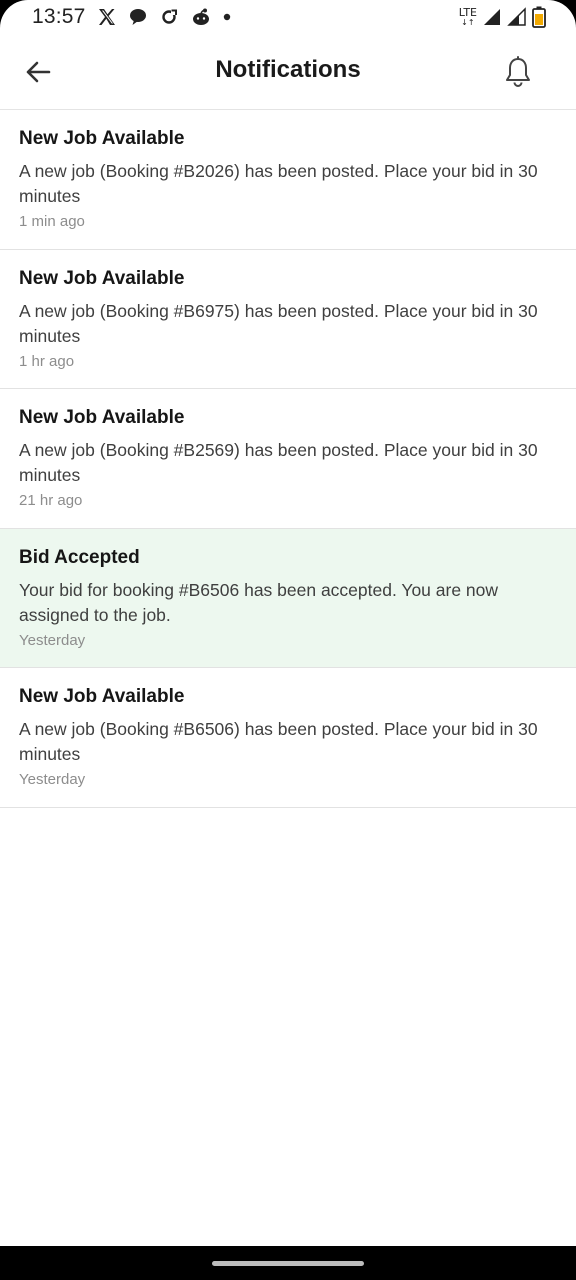  What do you see at coordinates (201, 17) in the screenshot?
I see `reddit-icon` at bounding box center [201, 17].